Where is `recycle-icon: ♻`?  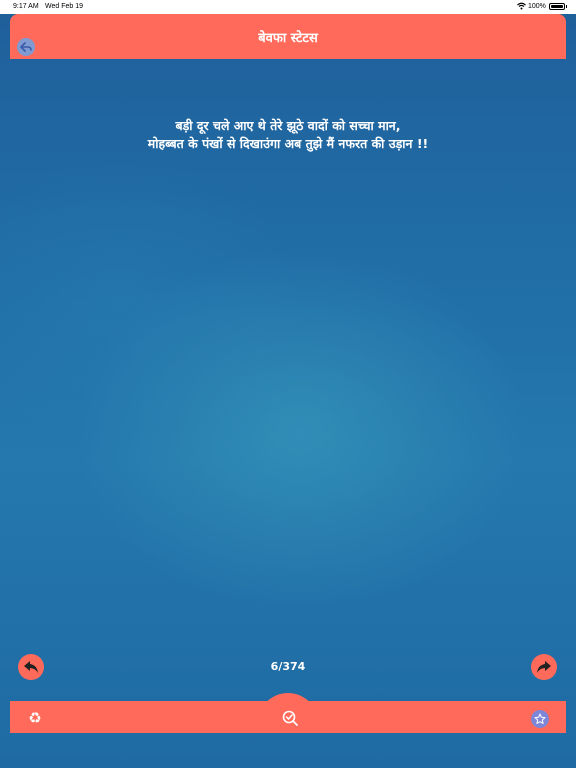 recycle-icon: ♻ is located at coordinates (35, 718).